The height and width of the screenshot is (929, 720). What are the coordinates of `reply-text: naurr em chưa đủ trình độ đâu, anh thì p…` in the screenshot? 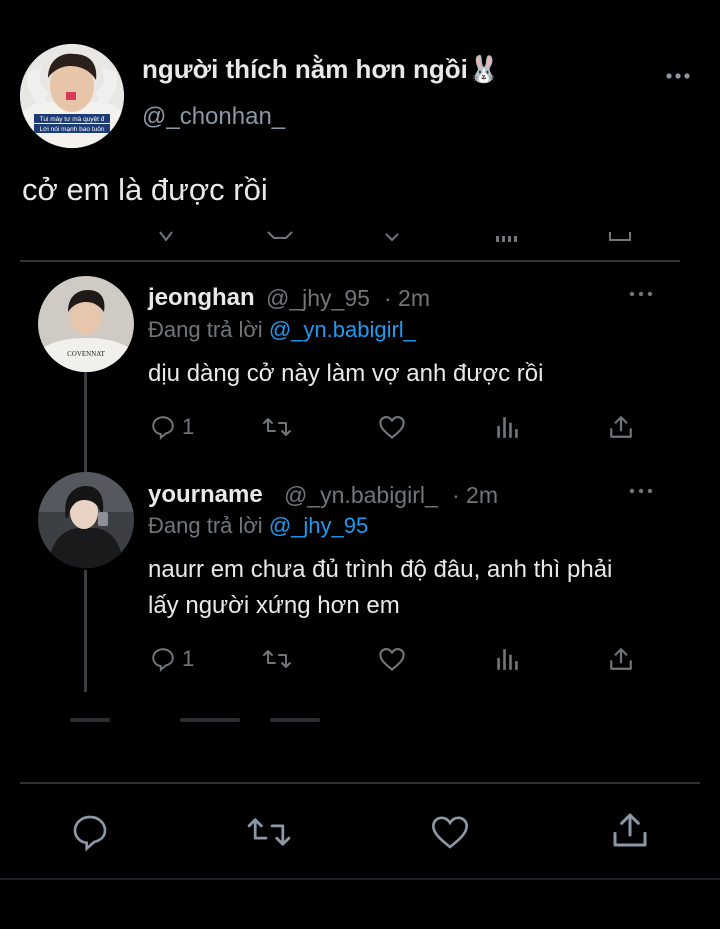 It's located at (380, 587).